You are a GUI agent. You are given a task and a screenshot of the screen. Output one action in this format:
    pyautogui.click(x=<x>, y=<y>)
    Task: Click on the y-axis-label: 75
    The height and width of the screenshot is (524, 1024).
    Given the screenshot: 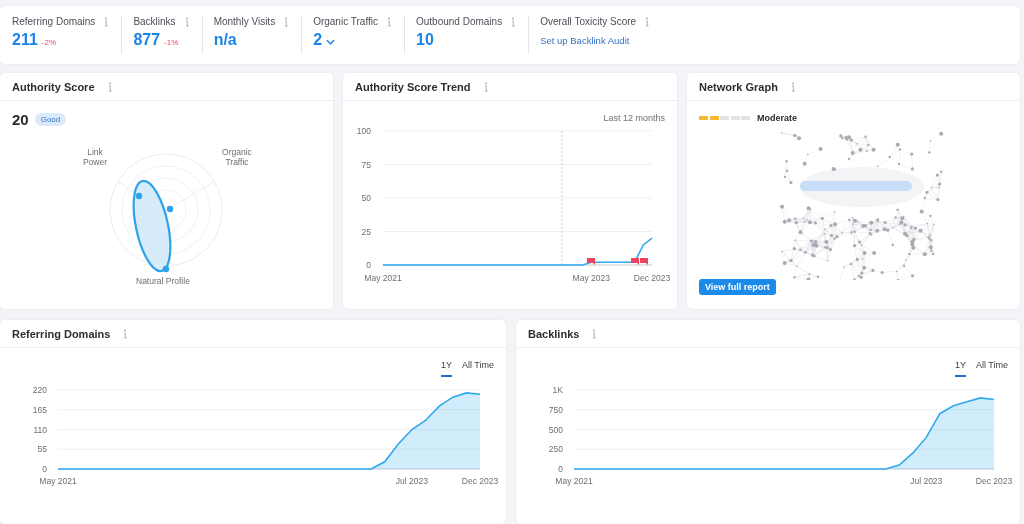 What is the action you would take?
    pyautogui.click(x=366, y=164)
    